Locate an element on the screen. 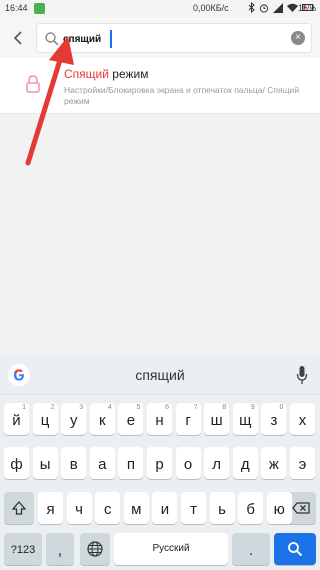 The height and width of the screenshot is (570, 320). key-ф: ф is located at coordinates (16, 463).